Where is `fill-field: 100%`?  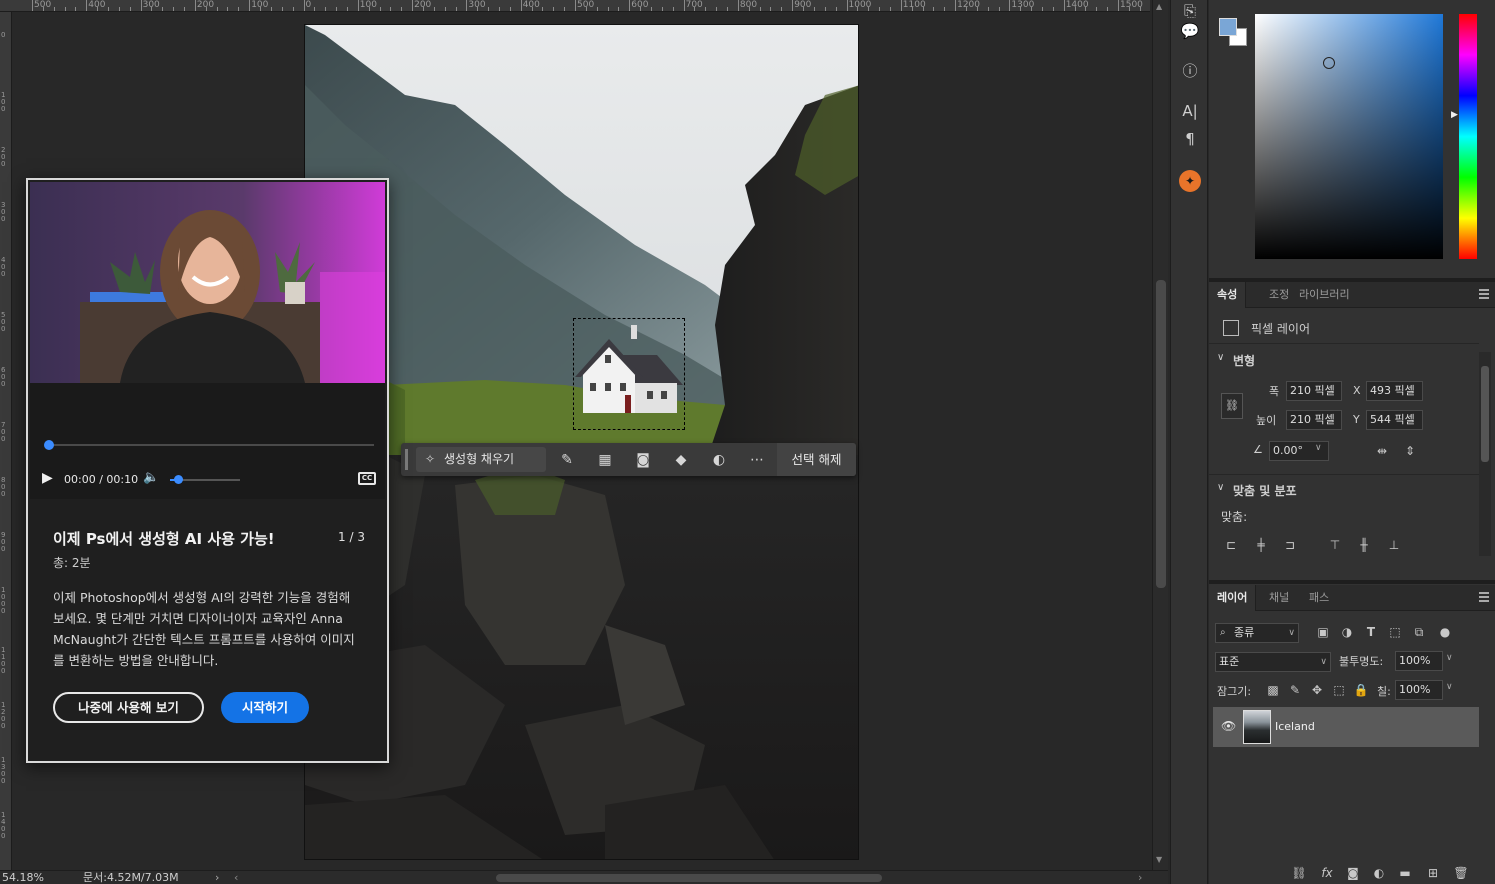 fill-field: 100% is located at coordinates (1419, 690).